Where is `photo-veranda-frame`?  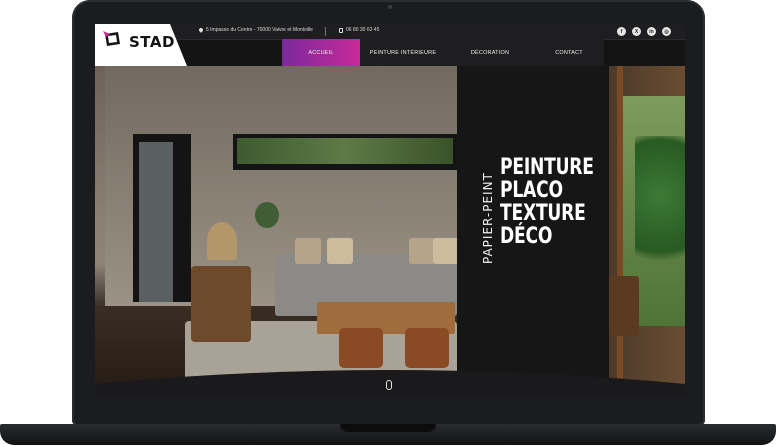 photo-veranda-frame is located at coordinates (620, 231).